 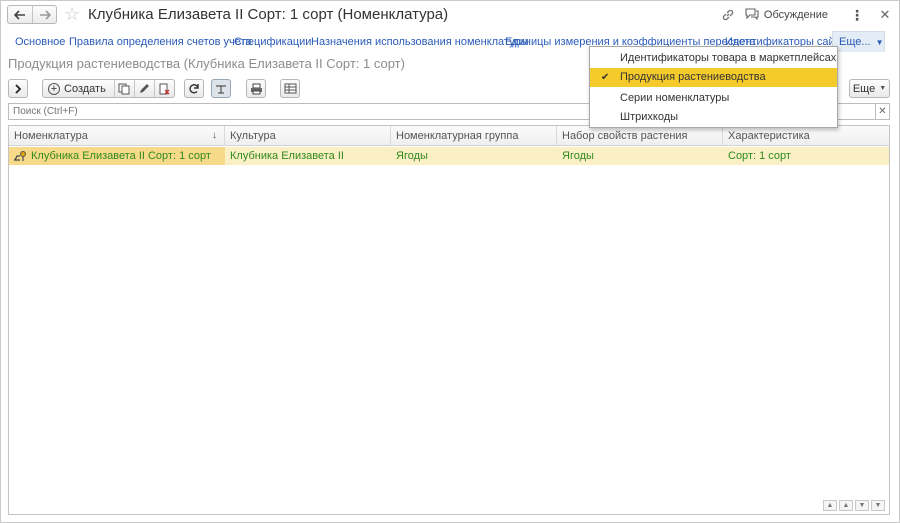 I want to click on delete-mark-icon, so click(x=164, y=88).